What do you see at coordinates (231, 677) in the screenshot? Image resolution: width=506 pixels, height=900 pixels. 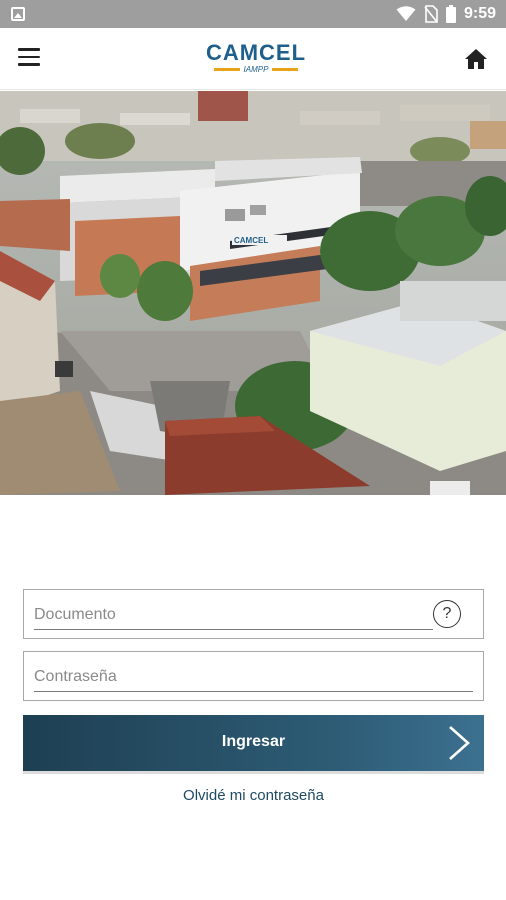 I see `password-input` at bounding box center [231, 677].